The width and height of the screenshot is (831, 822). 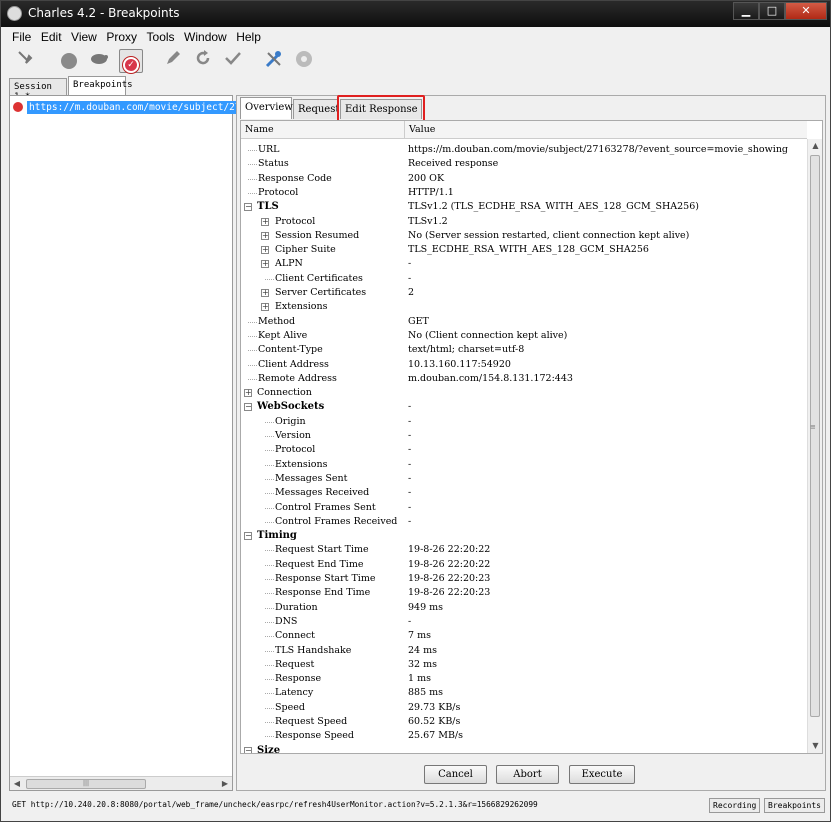 What do you see at coordinates (602, 774) in the screenshot?
I see `execute-button: Execute` at bounding box center [602, 774].